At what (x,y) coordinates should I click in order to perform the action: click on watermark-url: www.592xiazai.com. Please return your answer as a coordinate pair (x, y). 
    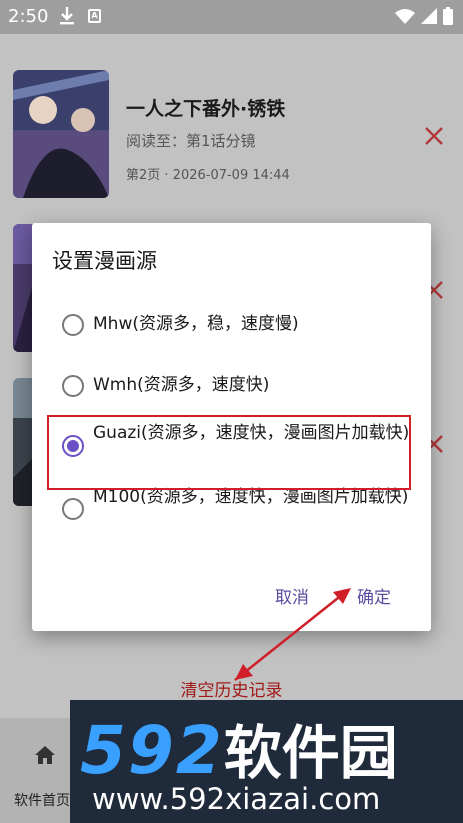
    Looking at the image, I should click on (236, 799).